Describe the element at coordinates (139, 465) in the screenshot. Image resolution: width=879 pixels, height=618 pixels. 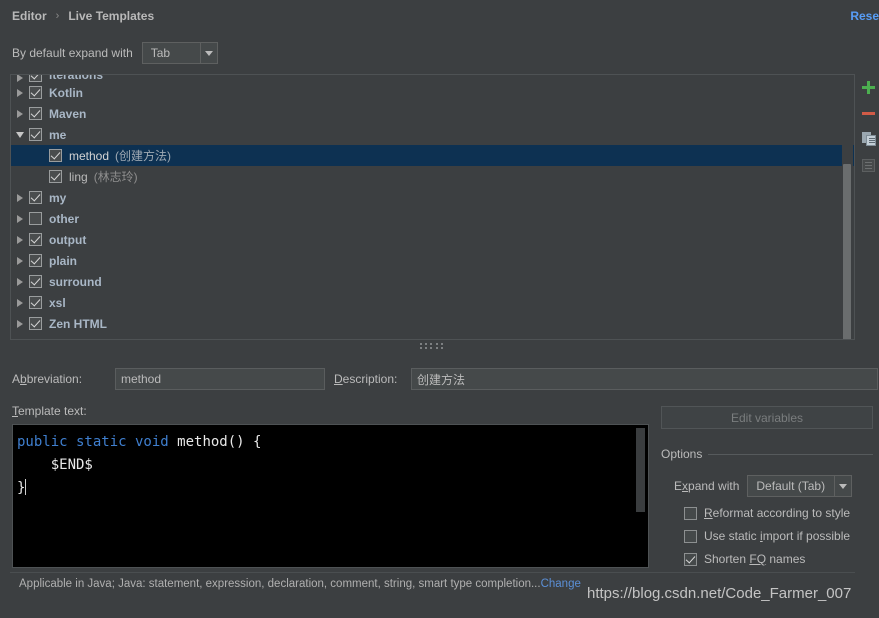
I see `template-code: public static void method() { $END$ }` at that location.